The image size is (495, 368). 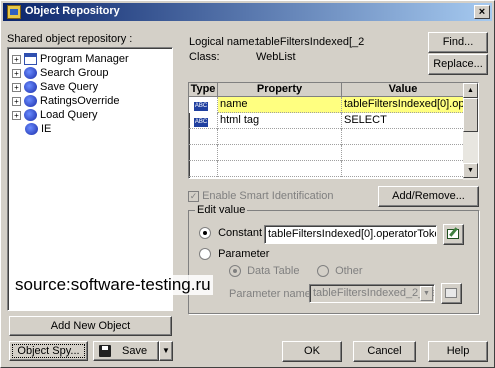 I want to click on radio-unselected-icon, so click(x=205, y=254).